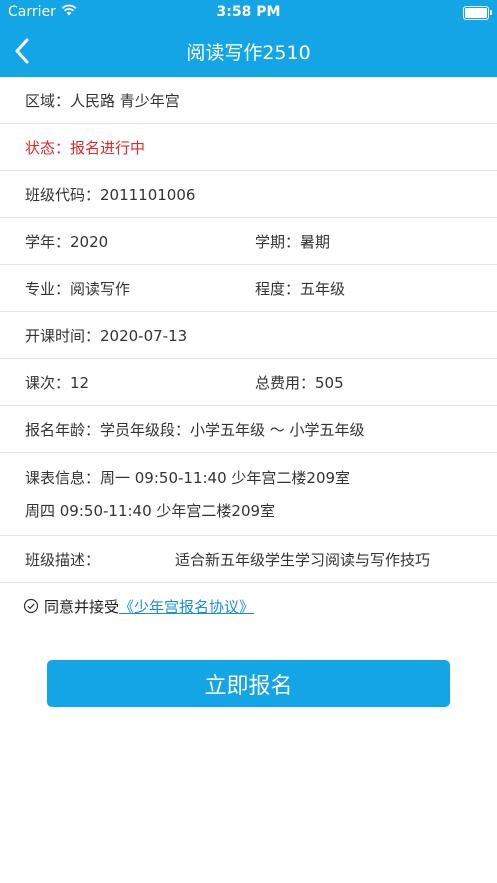 The height and width of the screenshot is (883, 497). I want to click on sessions-fee-row: 课次：12 总费用：505, so click(248, 382).